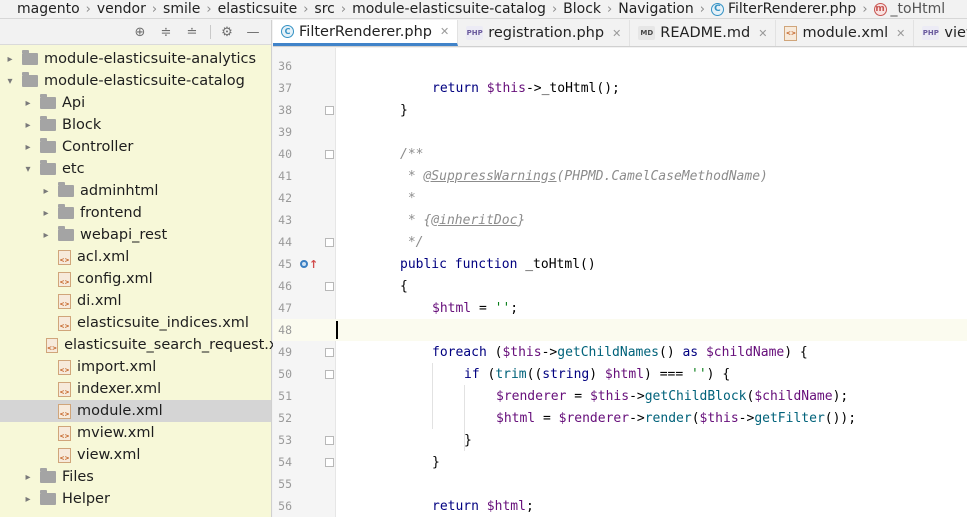  I want to click on code-token: }, so click(521, 220).